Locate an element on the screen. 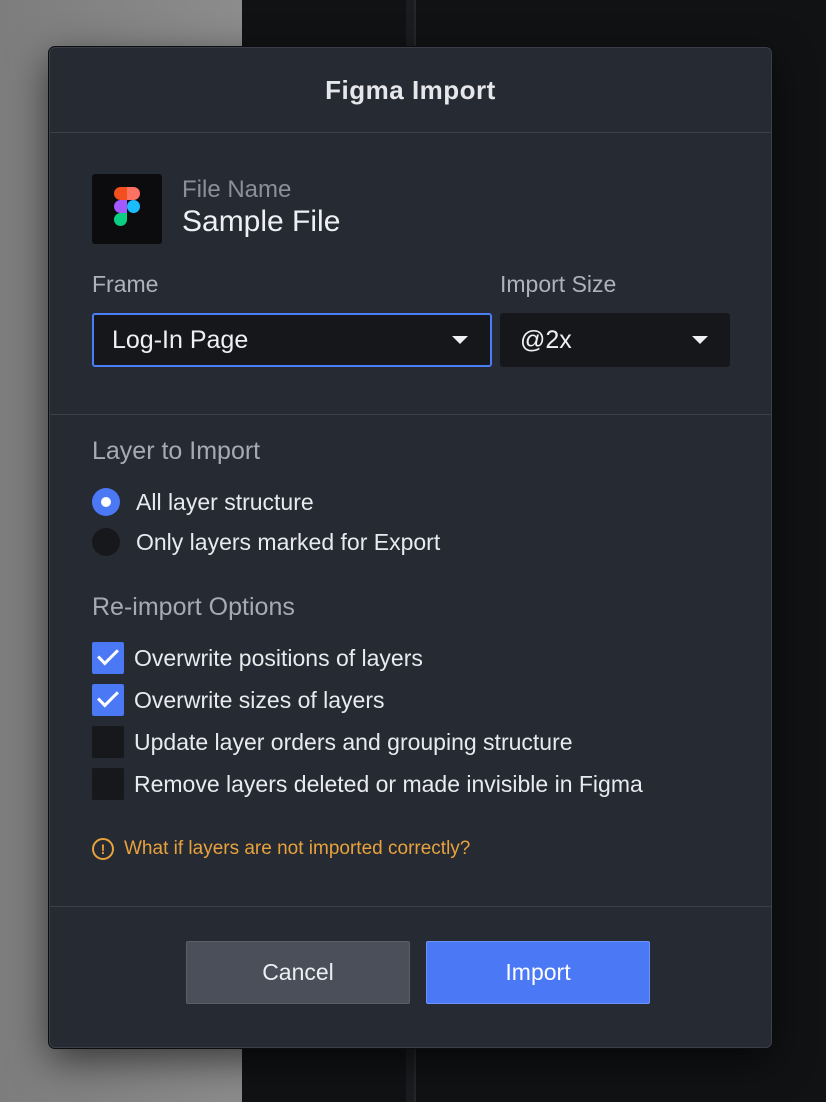 The height and width of the screenshot is (1102, 826). checkbox-label: Overwrite positions of layers is located at coordinates (278, 657).